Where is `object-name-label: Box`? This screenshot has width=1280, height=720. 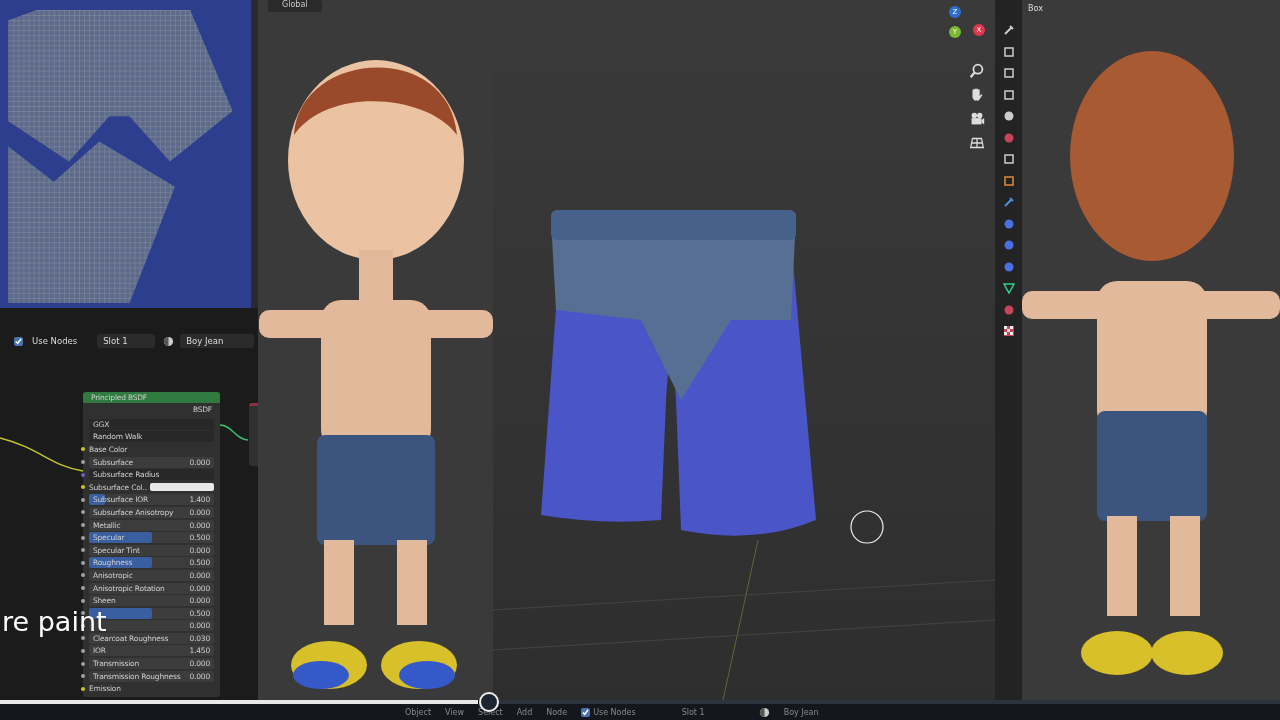 object-name-label: Box is located at coordinates (1035, 8).